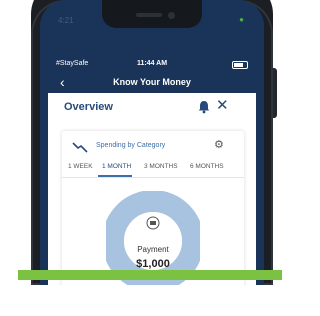  I want to click on signal-icon: ●, so click(241, 19).